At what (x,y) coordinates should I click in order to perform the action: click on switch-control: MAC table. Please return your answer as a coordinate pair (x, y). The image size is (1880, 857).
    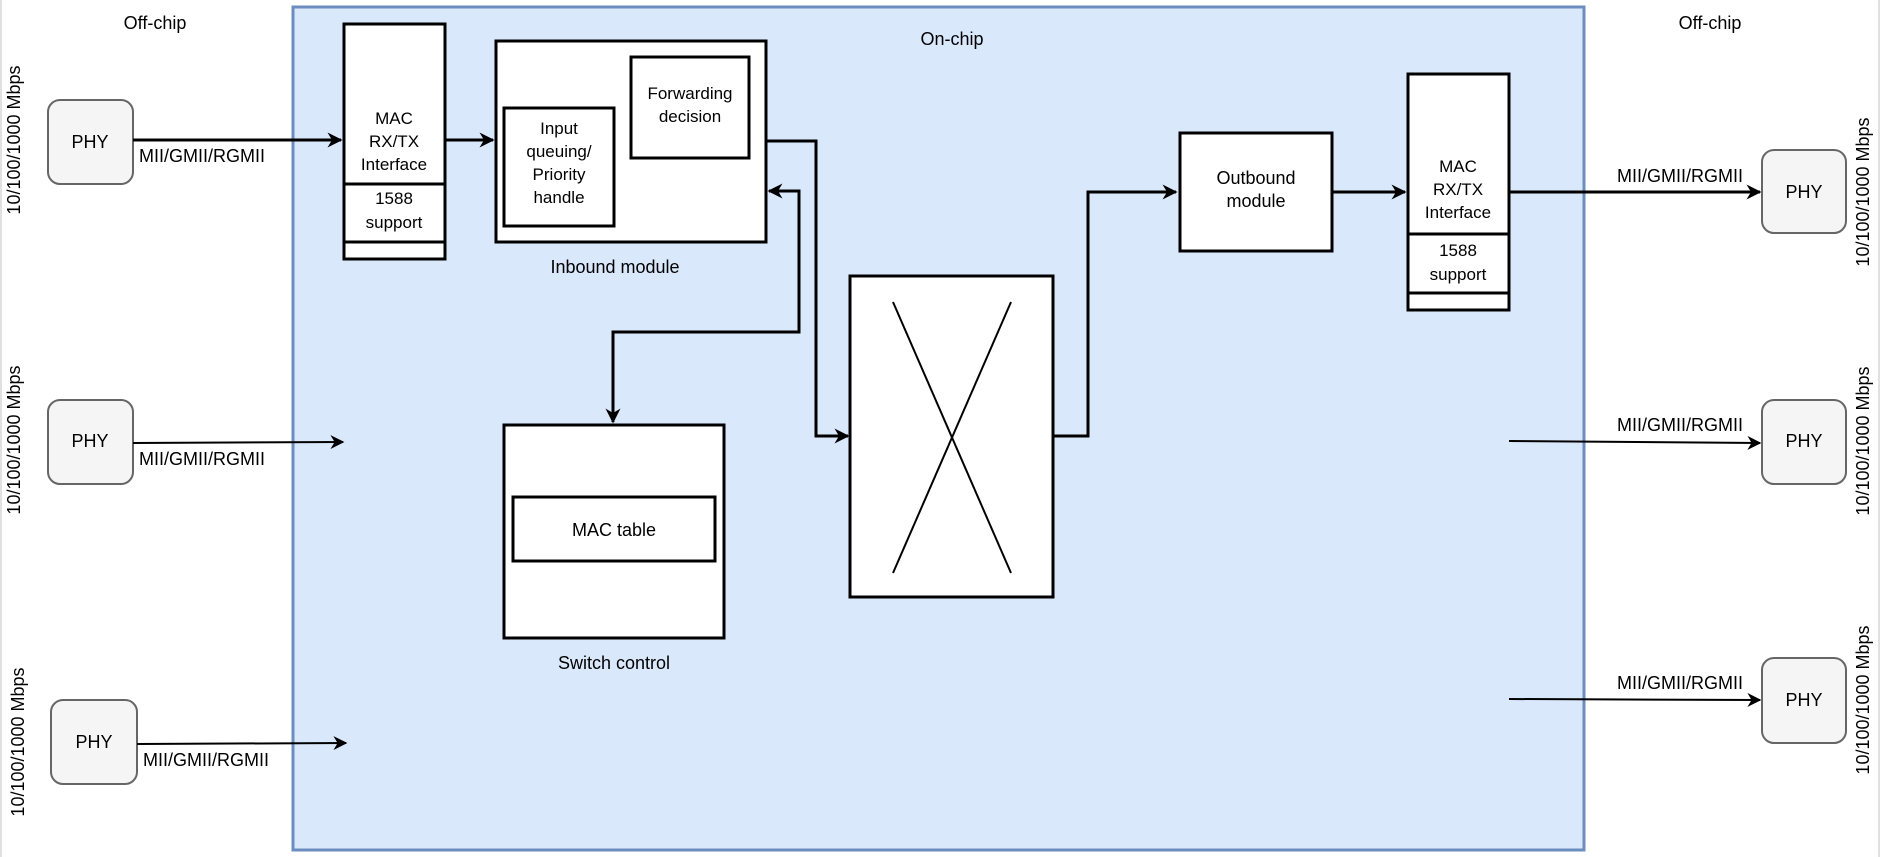
    Looking at the image, I should click on (614, 531).